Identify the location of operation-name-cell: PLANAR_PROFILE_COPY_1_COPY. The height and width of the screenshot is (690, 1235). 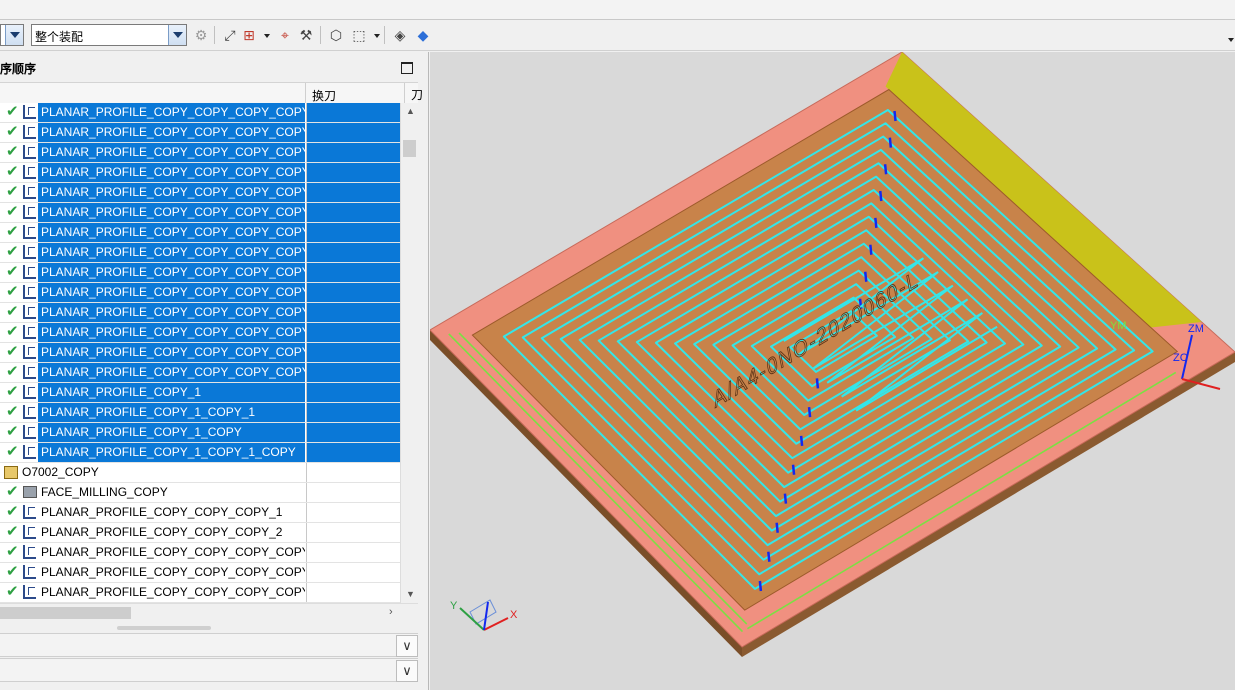
(171, 432).